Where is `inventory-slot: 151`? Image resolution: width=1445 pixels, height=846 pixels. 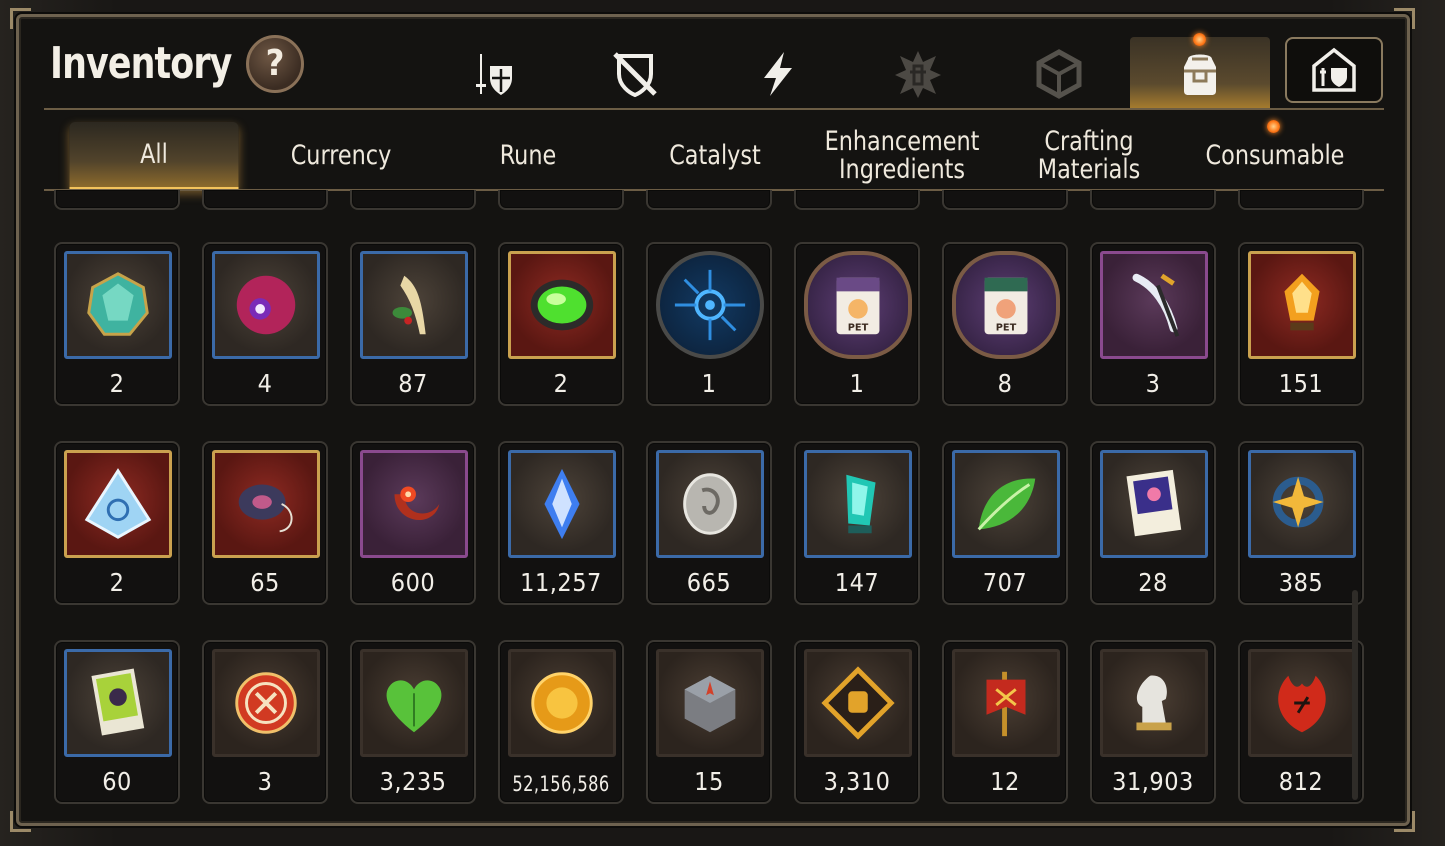 inventory-slot: 151 is located at coordinates (1301, 324).